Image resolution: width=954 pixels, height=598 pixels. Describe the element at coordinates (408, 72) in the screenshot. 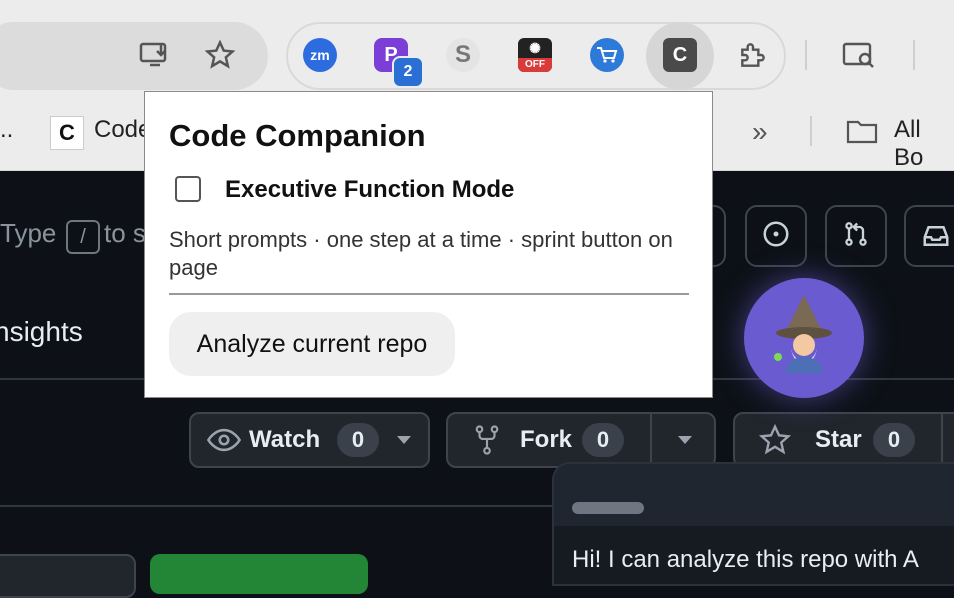

I see `extension-badge: 2` at that location.